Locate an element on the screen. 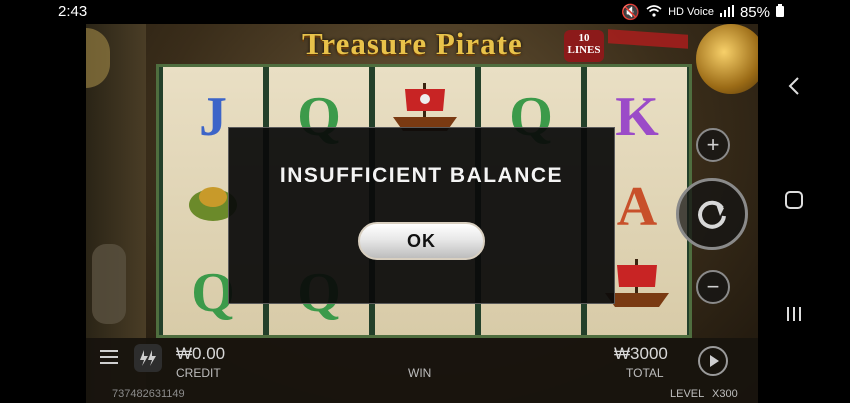 This screenshot has height=403, width=850. navigation-bar is located at coordinates (804, 213).